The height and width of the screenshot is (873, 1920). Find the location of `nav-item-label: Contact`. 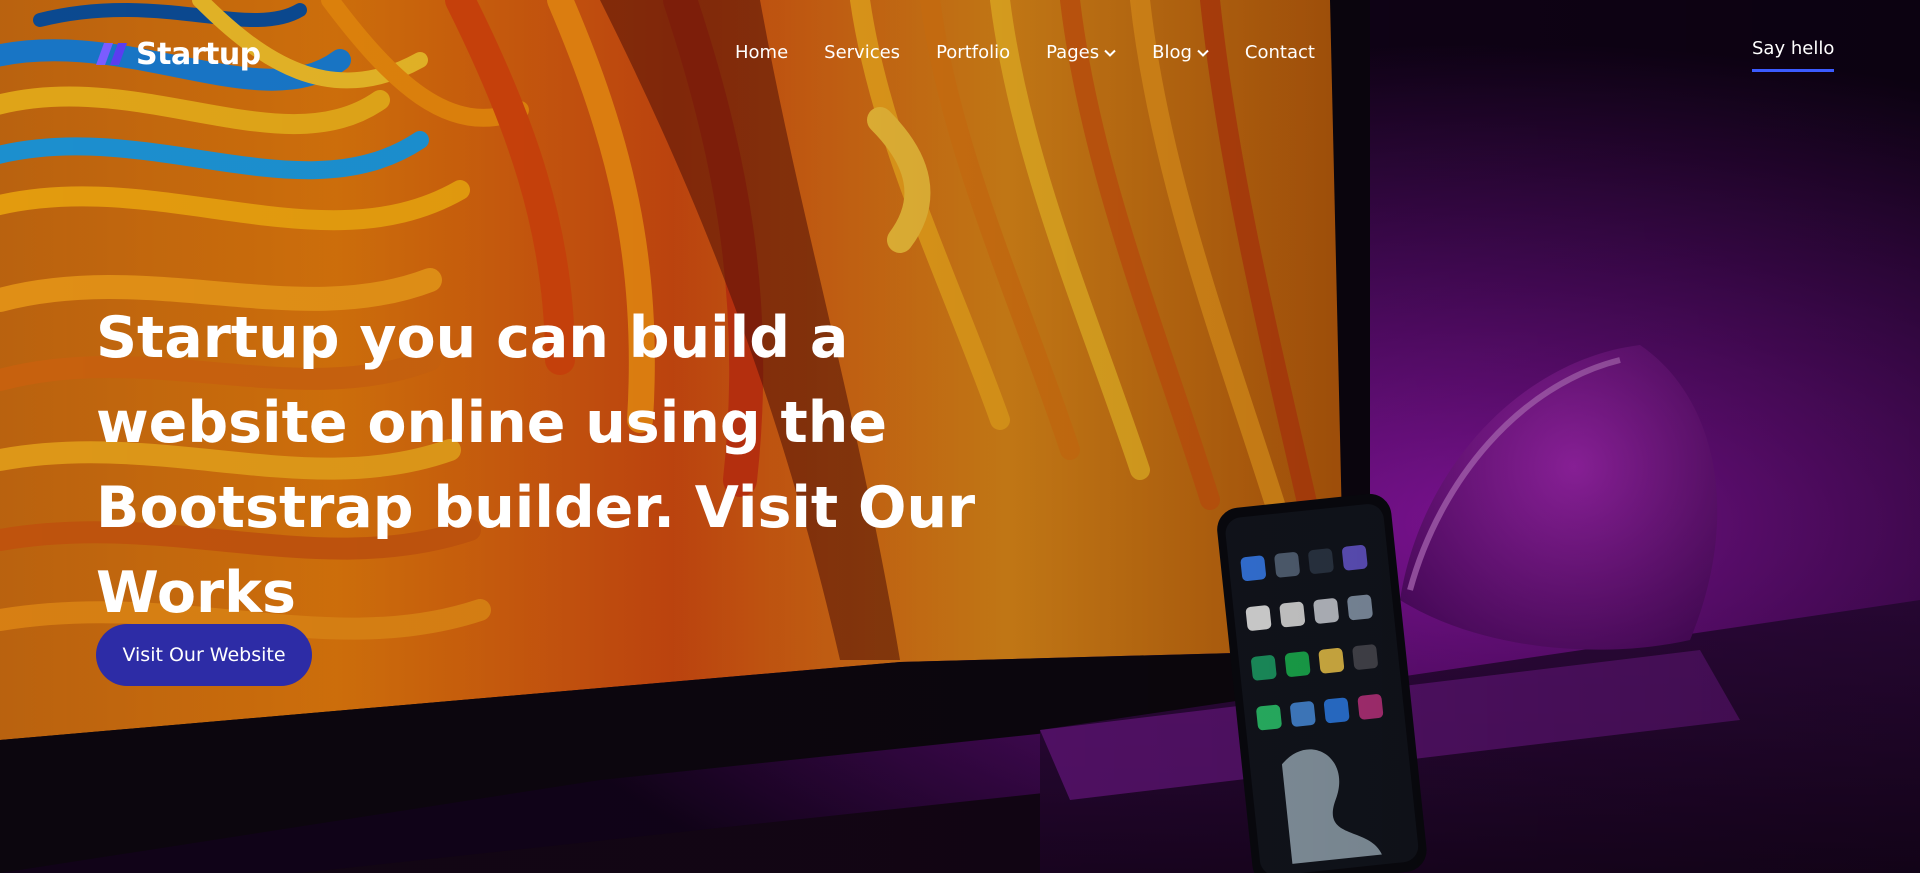

nav-item-label: Contact is located at coordinates (1279, 52).